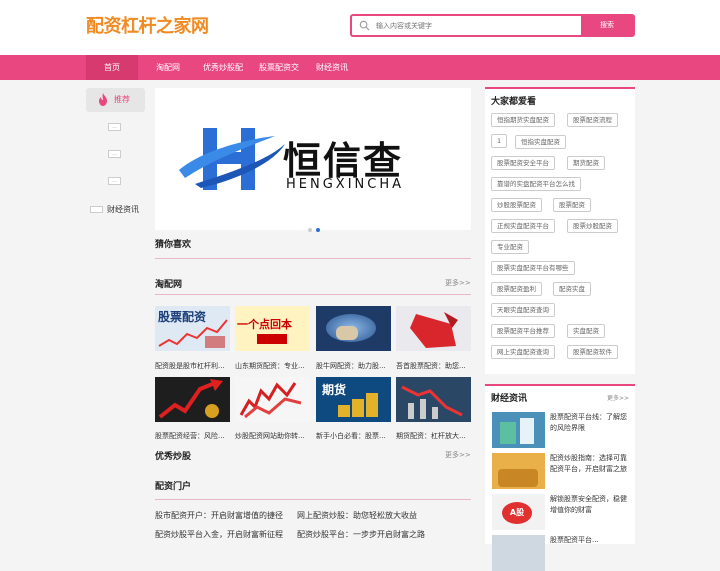 The height and width of the screenshot is (571, 720). Describe the element at coordinates (607, 25) in the screenshot. I see `search-button: 搜索` at that location.